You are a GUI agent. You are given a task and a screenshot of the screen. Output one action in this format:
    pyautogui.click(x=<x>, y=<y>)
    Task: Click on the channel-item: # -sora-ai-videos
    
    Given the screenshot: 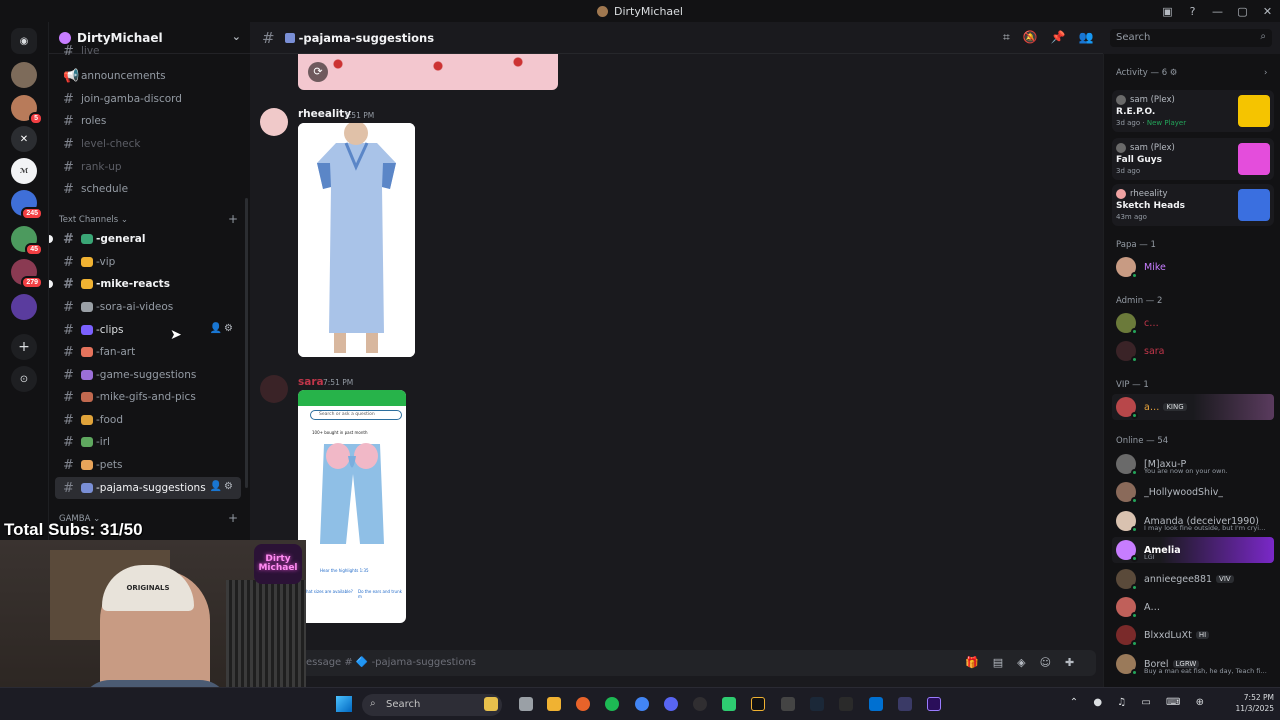 What is the action you would take?
    pyautogui.click(x=148, y=307)
    